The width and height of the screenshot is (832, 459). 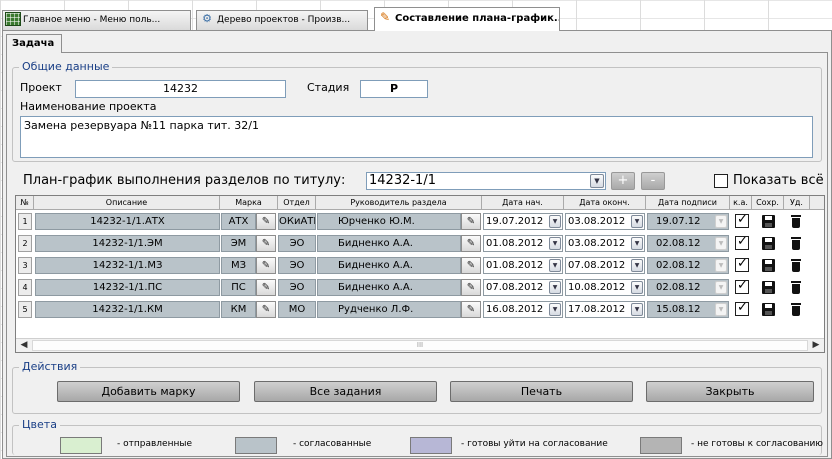 I want to click on col-description: Описание, so click(x=127, y=203).